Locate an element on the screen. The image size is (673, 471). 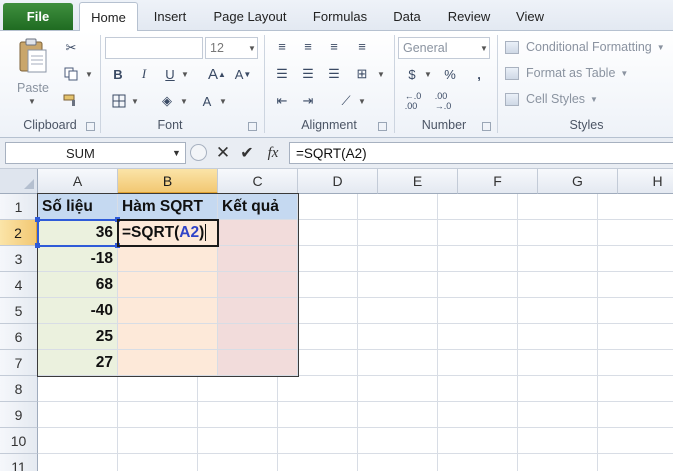
alignment-launcher-icon is located at coordinates (382, 126).